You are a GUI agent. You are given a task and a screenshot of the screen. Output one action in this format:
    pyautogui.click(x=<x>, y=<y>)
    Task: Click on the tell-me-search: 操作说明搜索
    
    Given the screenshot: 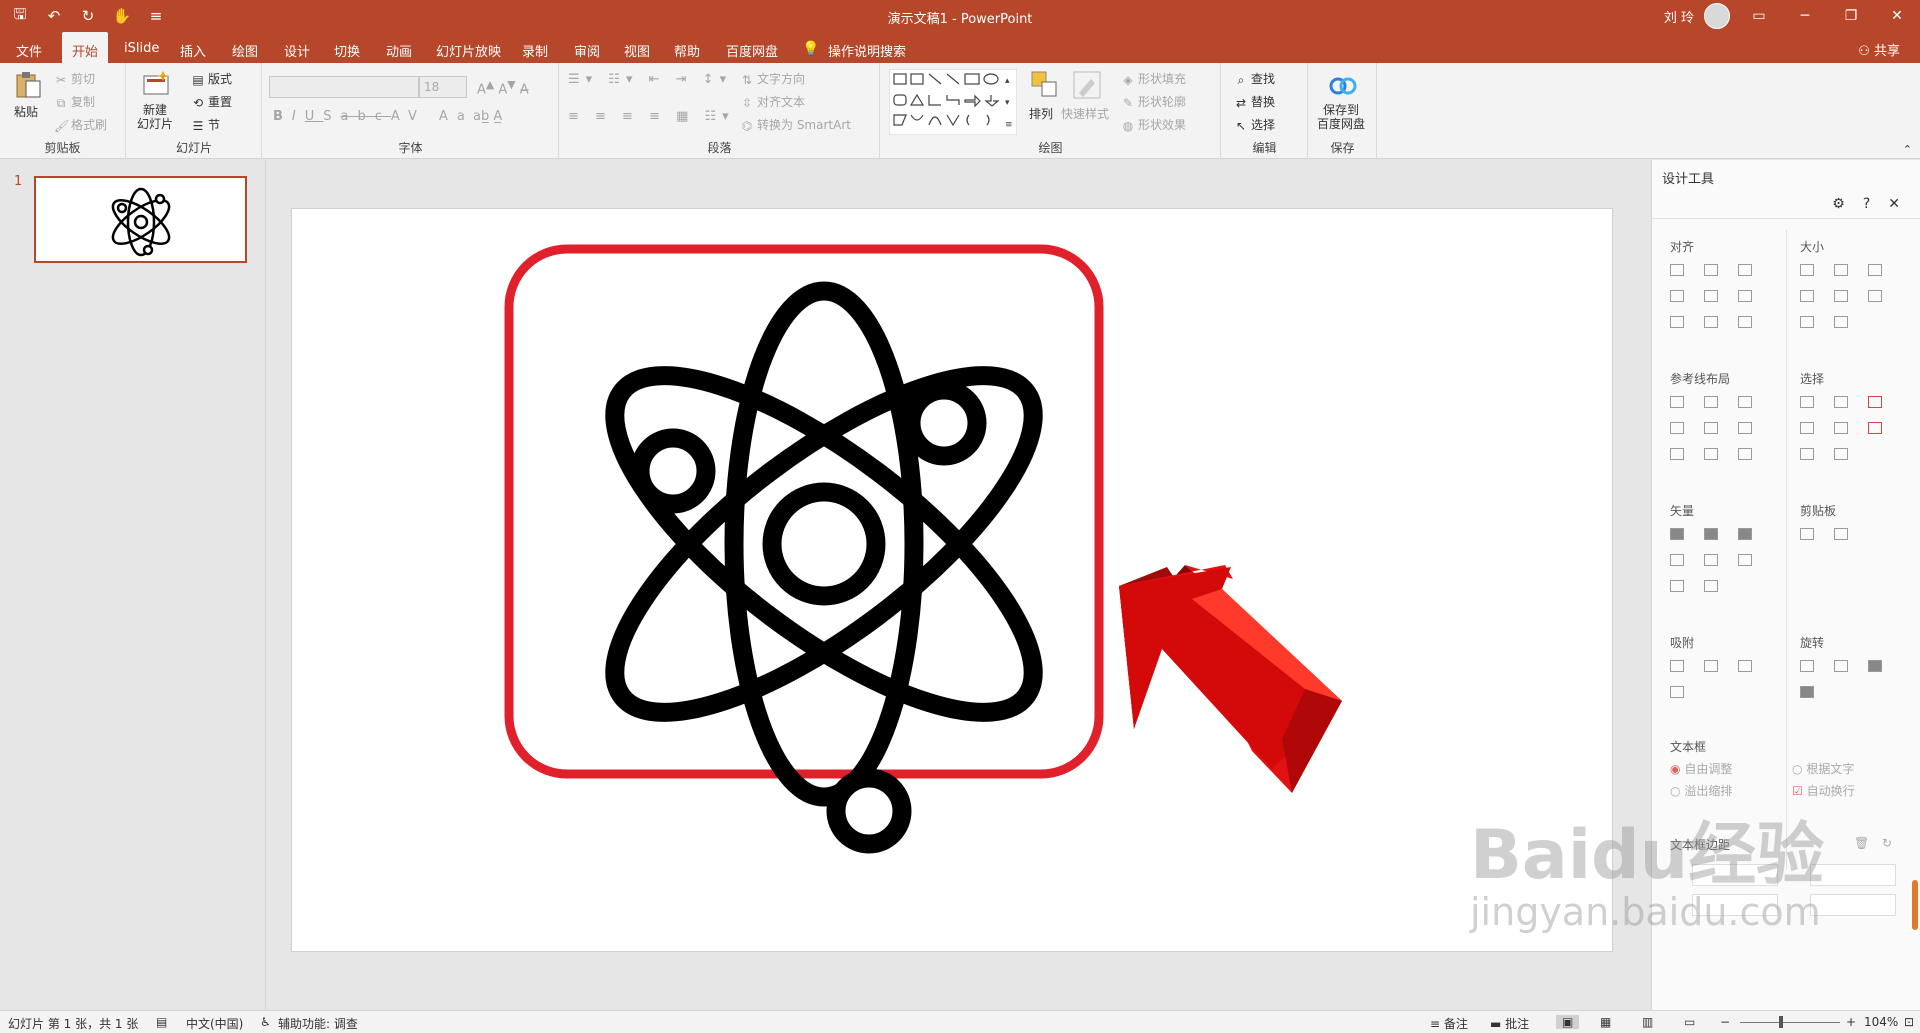 What is the action you would take?
    pyautogui.click(x=867, y=50)
    